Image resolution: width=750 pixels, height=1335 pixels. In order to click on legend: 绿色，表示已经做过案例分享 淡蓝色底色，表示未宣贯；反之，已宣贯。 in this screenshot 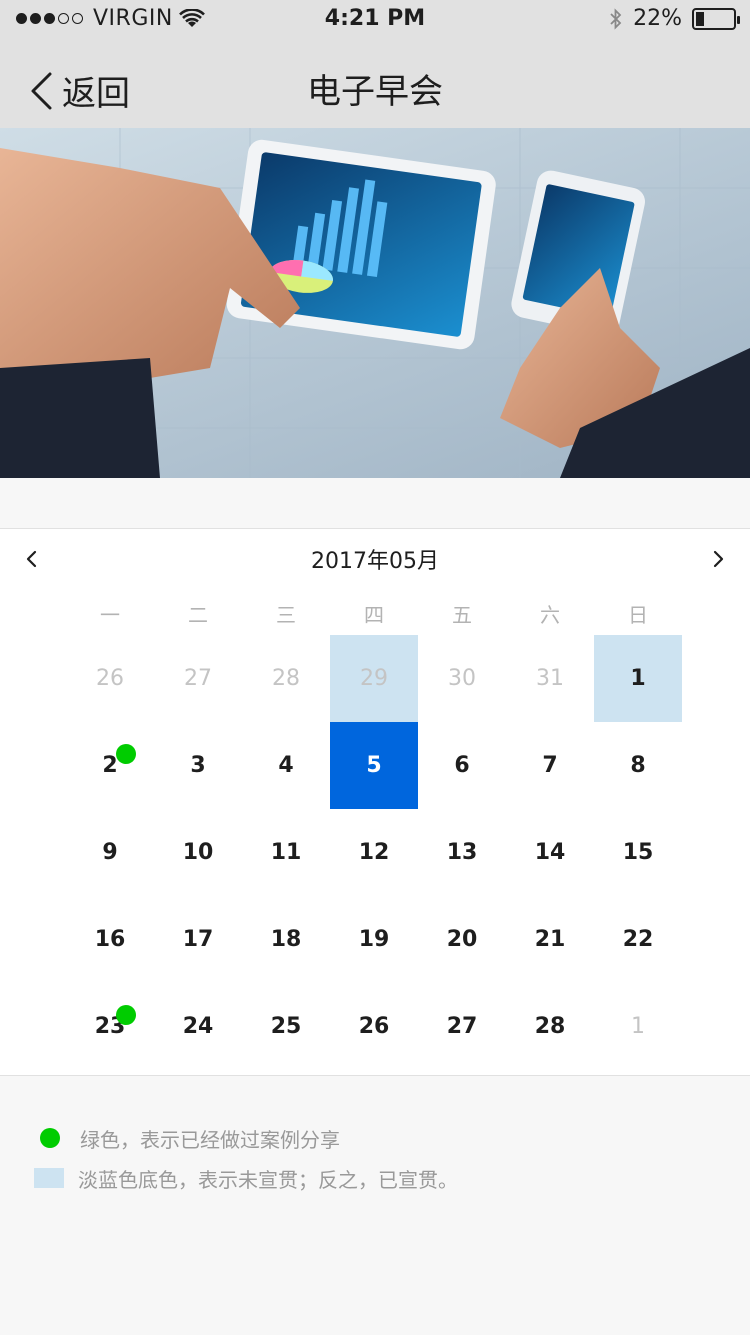, I will do `click(246, 1158)`.